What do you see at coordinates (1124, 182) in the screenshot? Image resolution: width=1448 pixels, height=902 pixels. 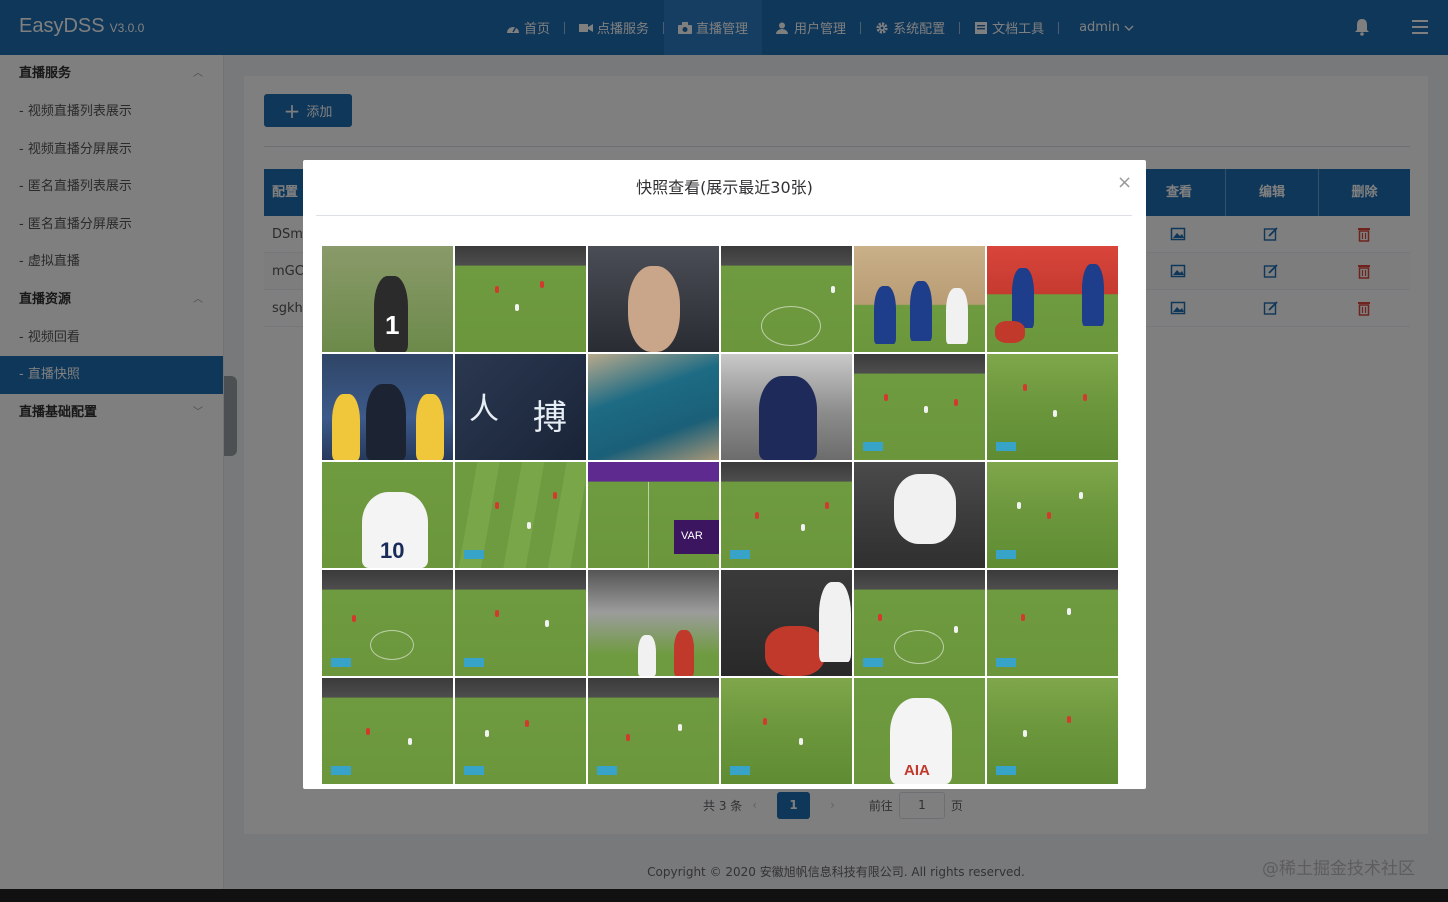 I see `close-icon: ×` at bounding box center [1124, 182].